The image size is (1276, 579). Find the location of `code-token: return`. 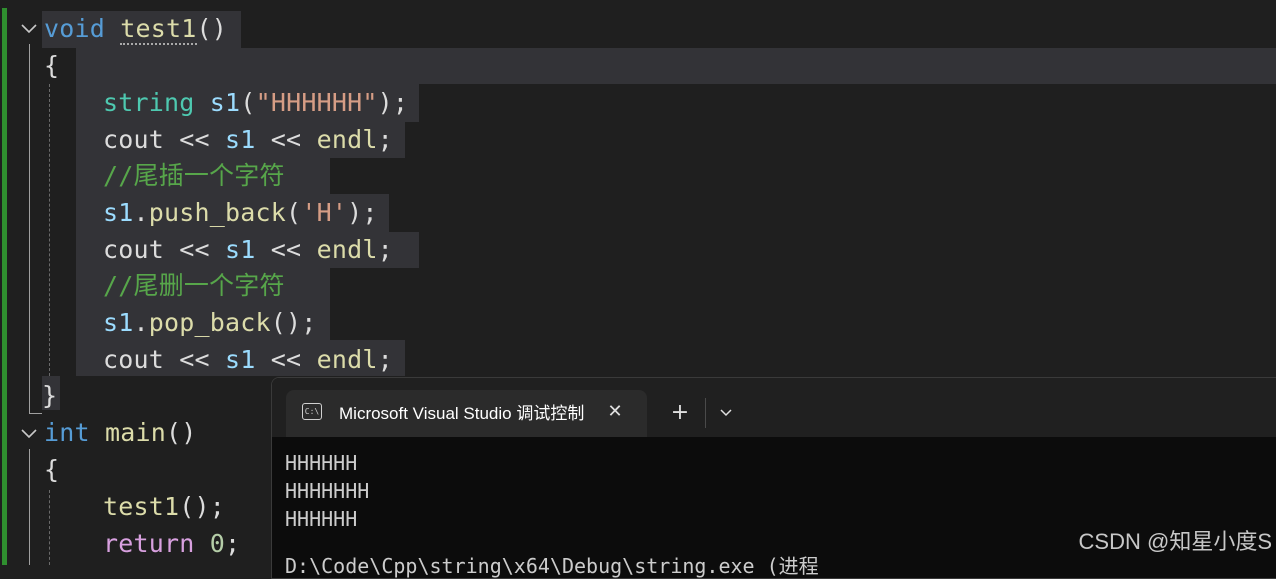

code-token: return is located at coordinates (149, 543).